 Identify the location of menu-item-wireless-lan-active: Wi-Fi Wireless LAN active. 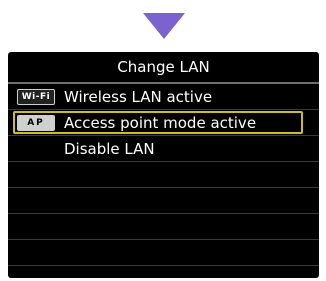
(163, 97).